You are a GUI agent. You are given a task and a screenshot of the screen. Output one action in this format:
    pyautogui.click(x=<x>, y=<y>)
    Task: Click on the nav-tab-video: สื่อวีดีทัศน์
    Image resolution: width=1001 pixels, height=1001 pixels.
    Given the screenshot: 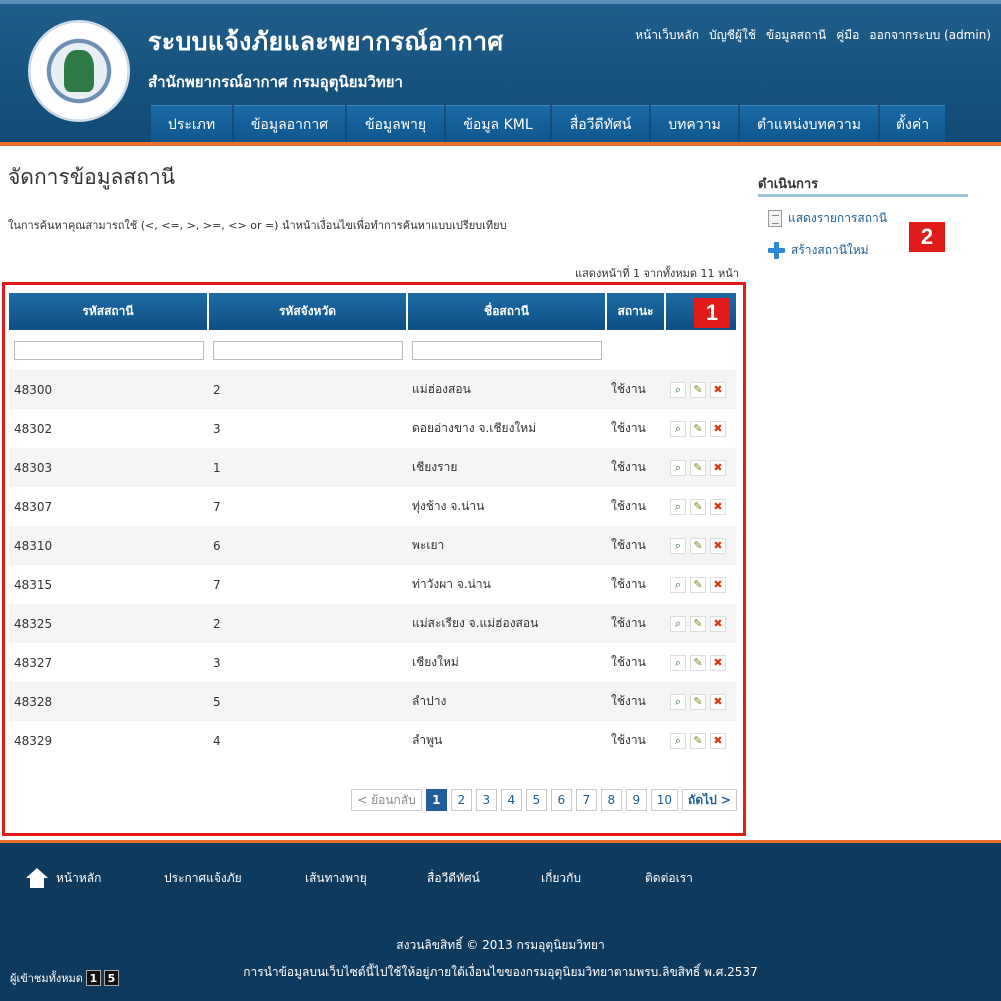 What is the action you would take?
    pyautogui.click(x=600, y=124)
    